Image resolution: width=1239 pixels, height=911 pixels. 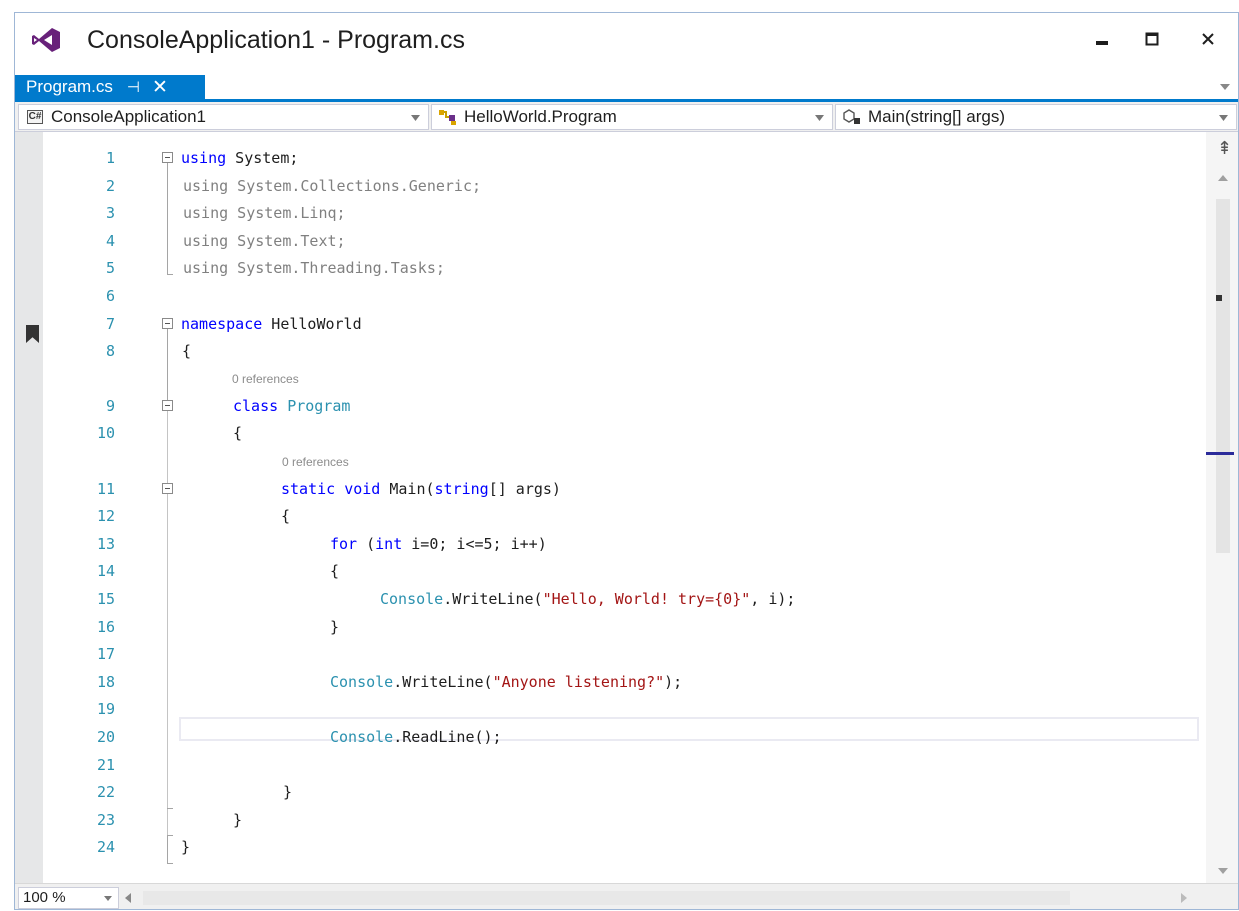 What do you see at coordinates (110, 296) in the screenshot?
I see `line-number: 6` at bounding box center [110, 296].